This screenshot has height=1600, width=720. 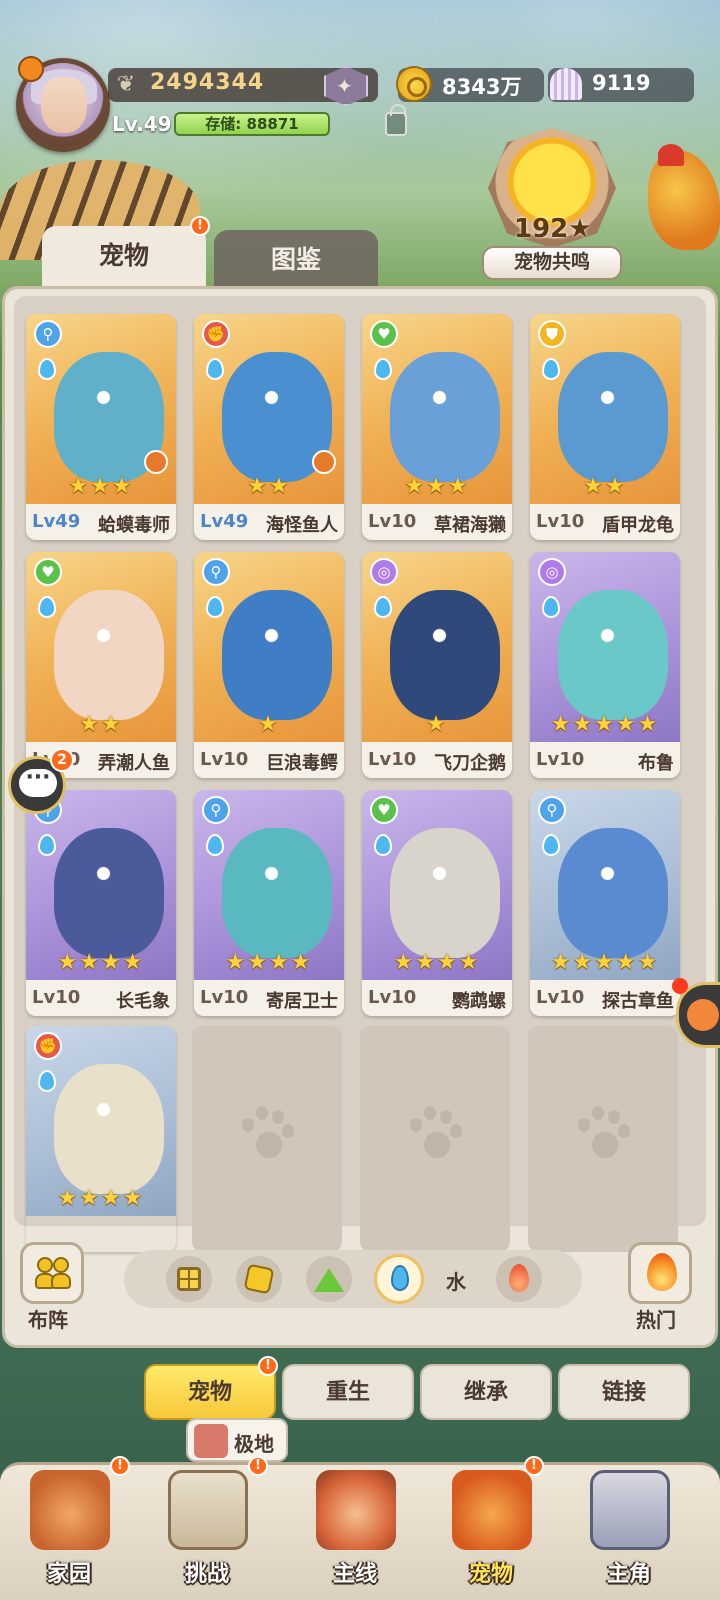 I want to click on pet-type-icon: ◎, so click(x=552, y=572).